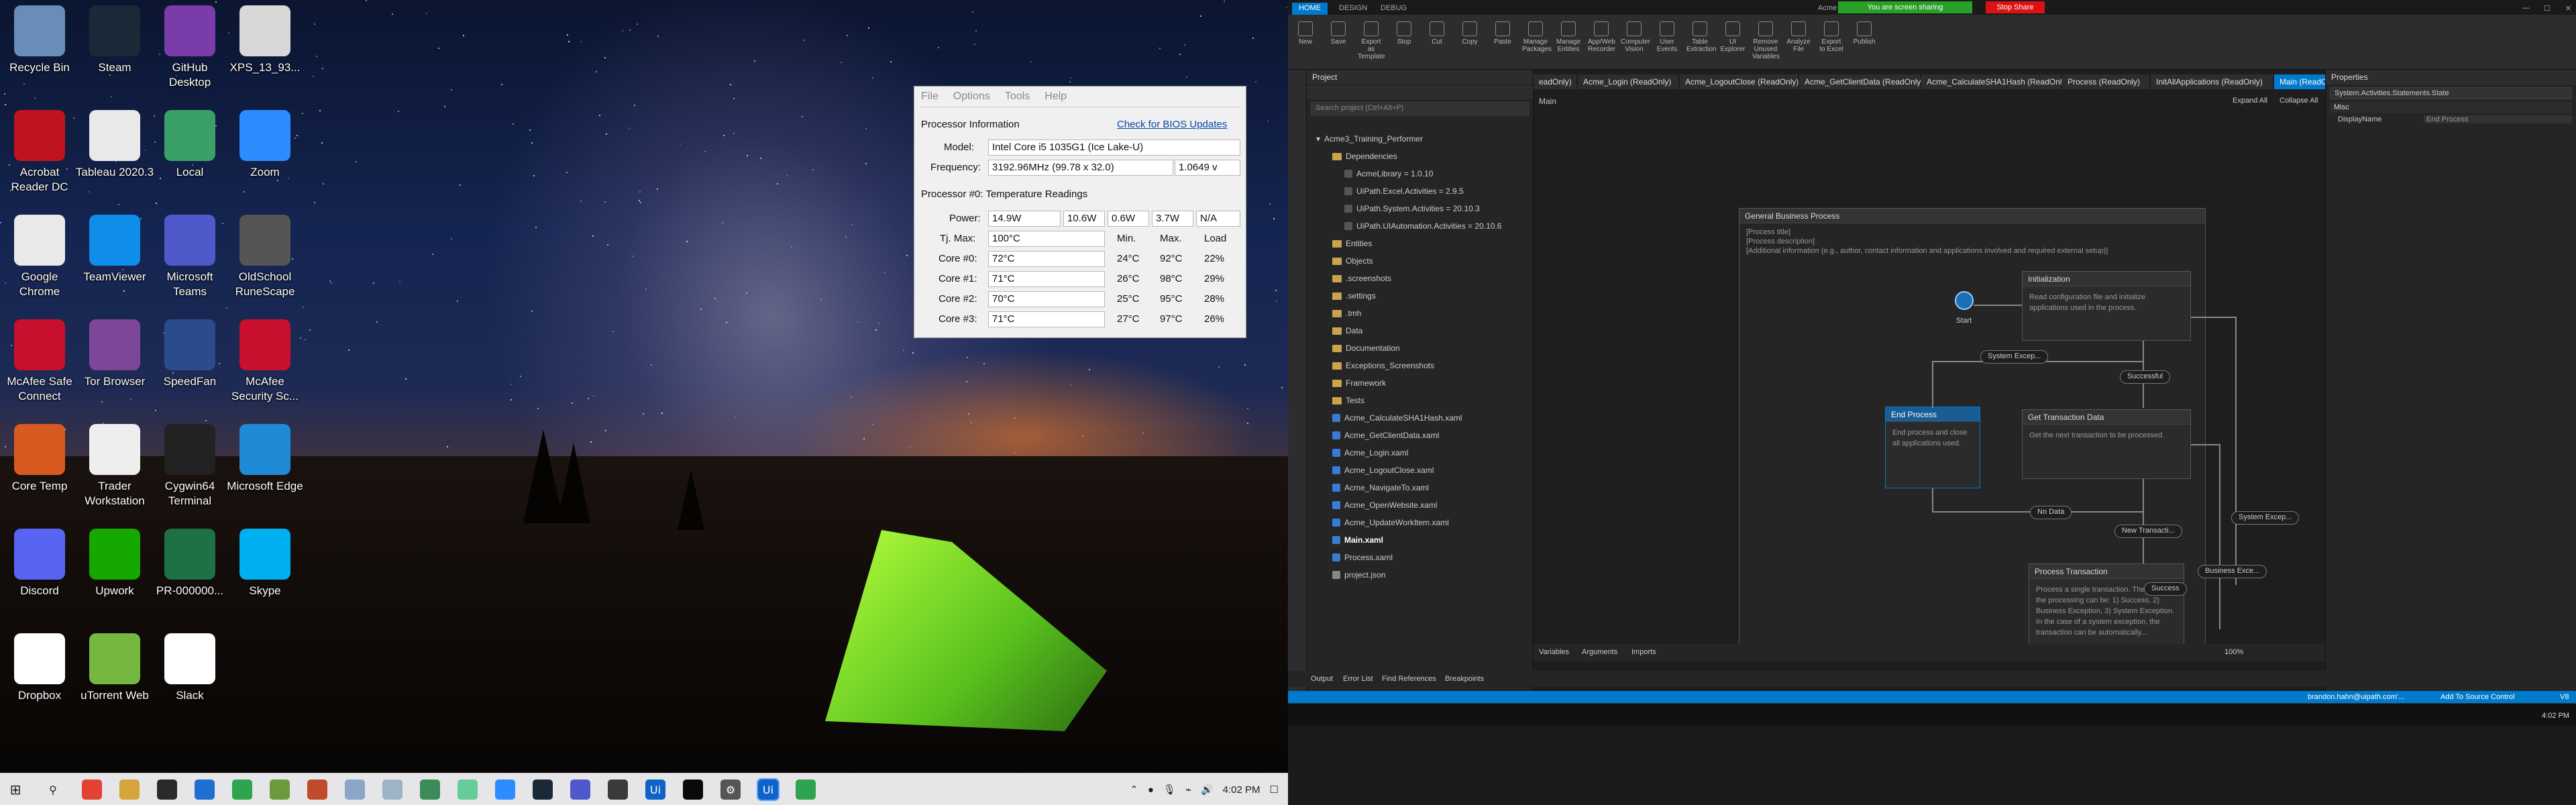 This screenshot has width=2576, height=805. What do you see at coordinates (1555, 81) in the screenshot?
I see `document-tab: eadOnly)` at bounding box center [1555, 81].